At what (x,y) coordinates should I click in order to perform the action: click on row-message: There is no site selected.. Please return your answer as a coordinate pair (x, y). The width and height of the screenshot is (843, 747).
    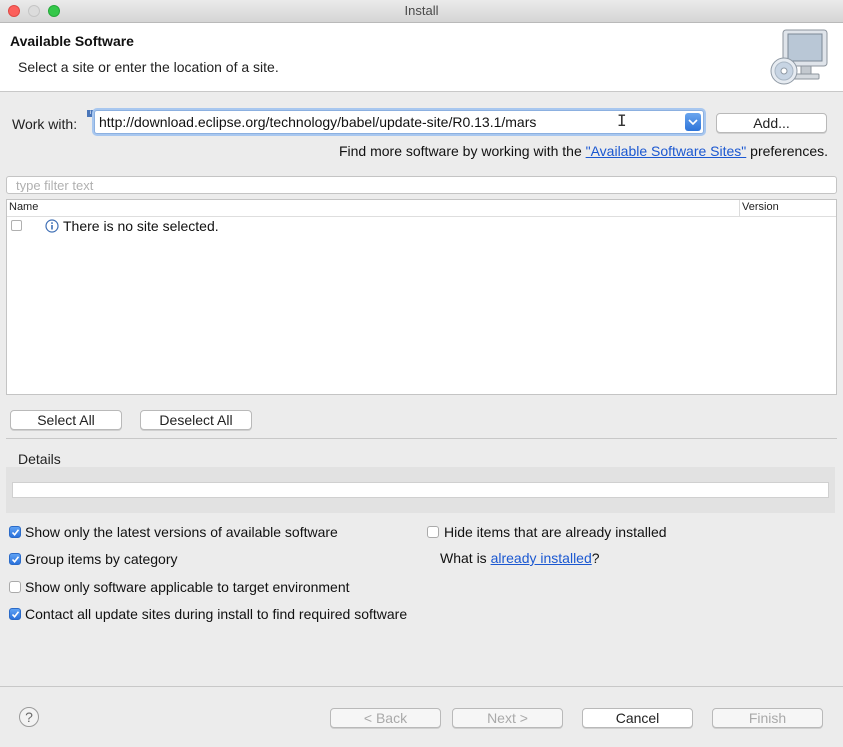
    Looking at the image, I should click on (141, 226).